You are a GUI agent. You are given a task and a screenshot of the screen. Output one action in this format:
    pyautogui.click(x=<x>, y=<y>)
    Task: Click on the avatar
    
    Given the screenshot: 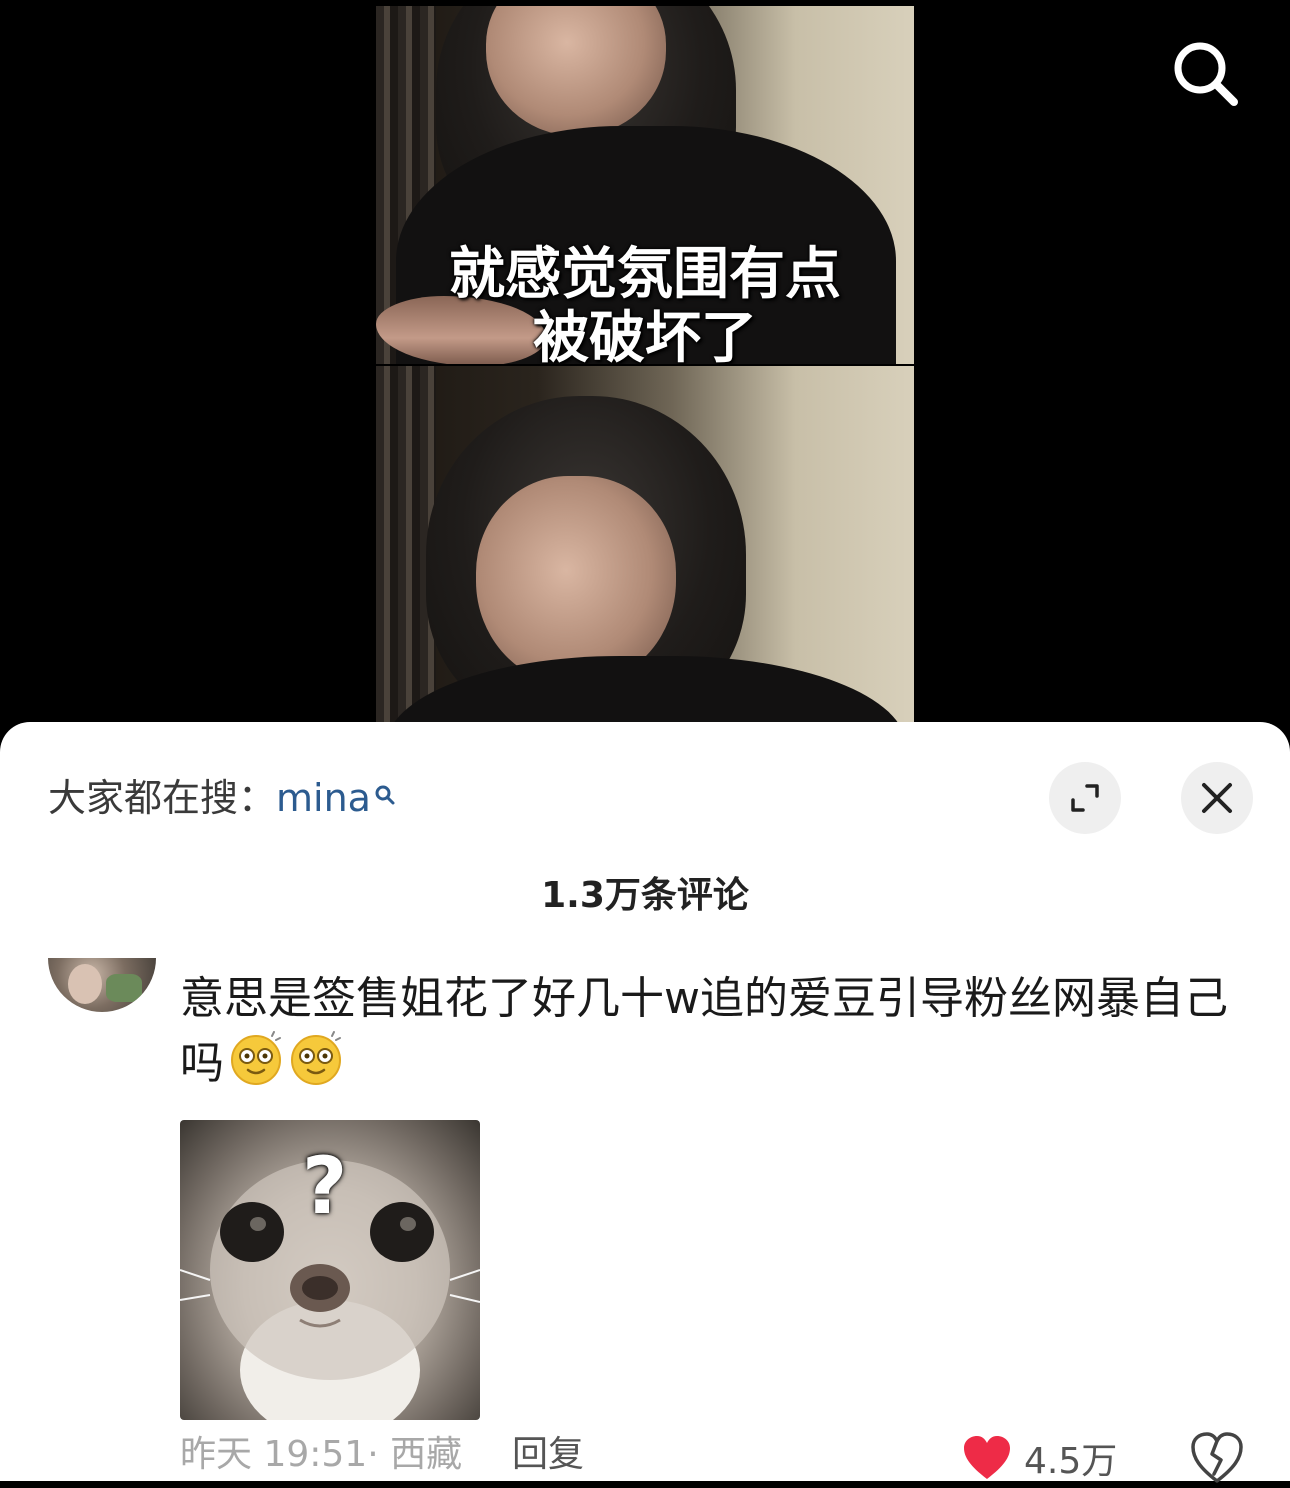 What is the action you would take?
    pyautogui.click(x=102, y=985)
    